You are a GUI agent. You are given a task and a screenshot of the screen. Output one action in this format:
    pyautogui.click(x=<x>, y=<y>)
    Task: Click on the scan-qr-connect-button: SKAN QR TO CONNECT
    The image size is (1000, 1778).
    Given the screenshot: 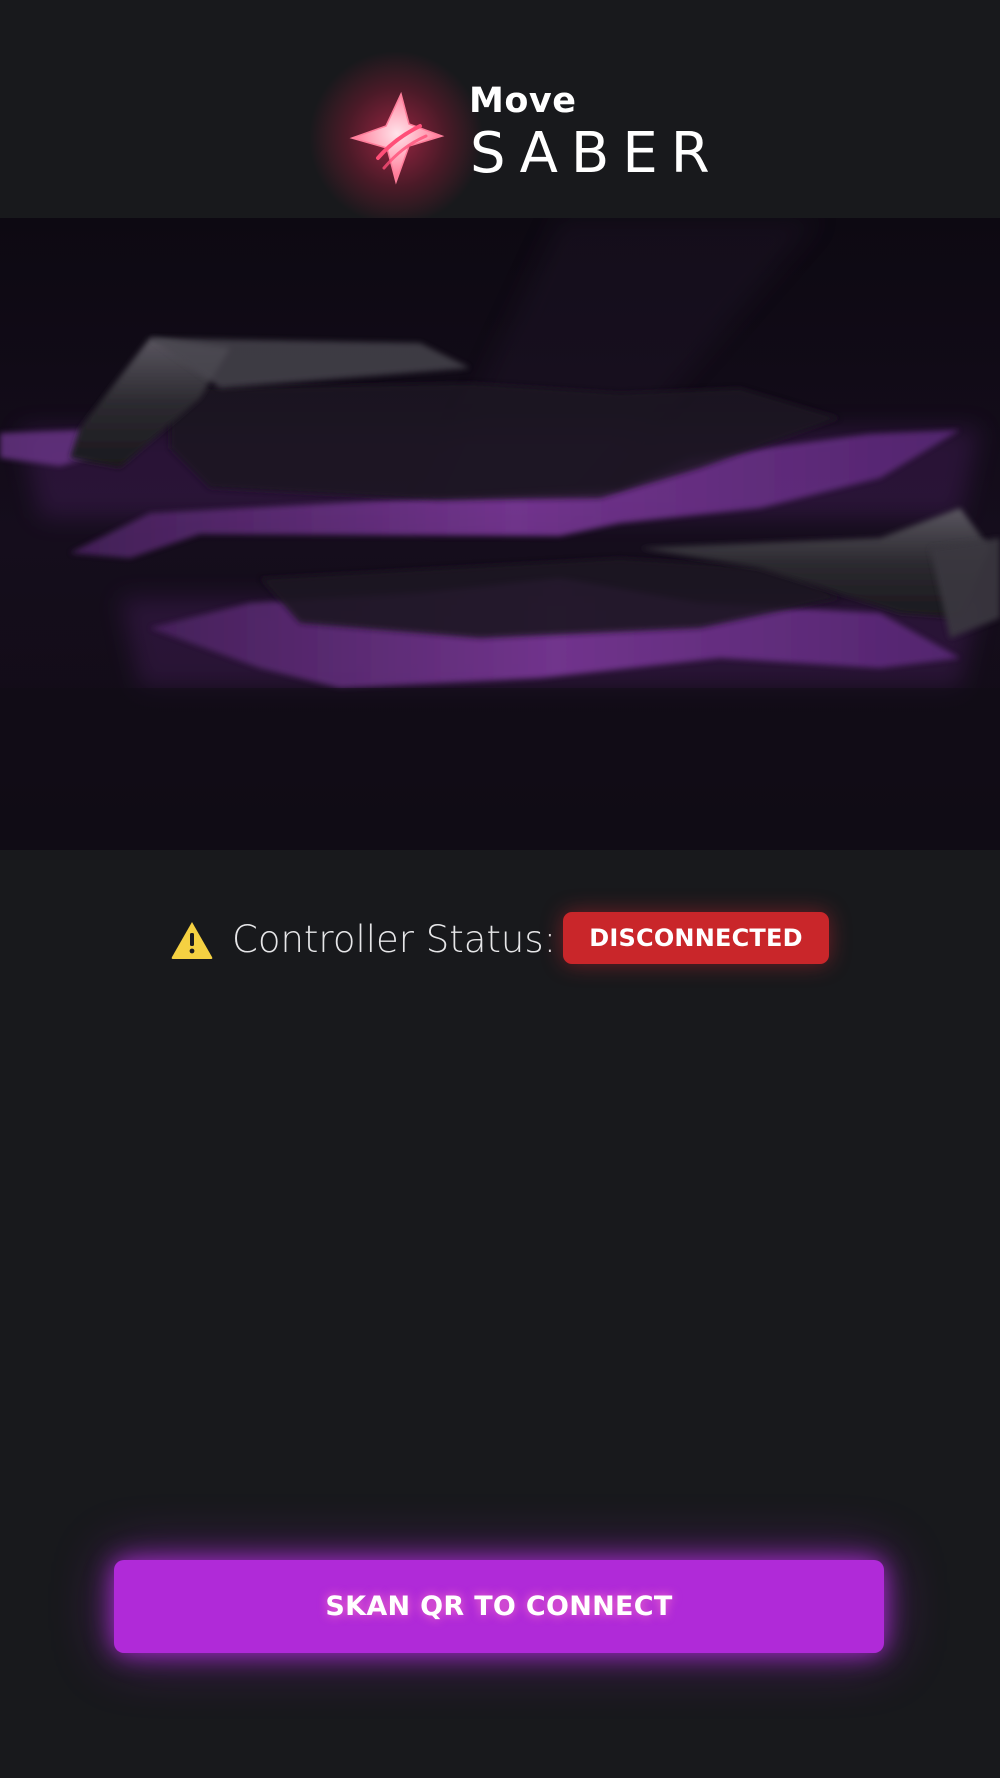 What is the action you would take?
    pyautogui.click(x=499, y=1606)
    